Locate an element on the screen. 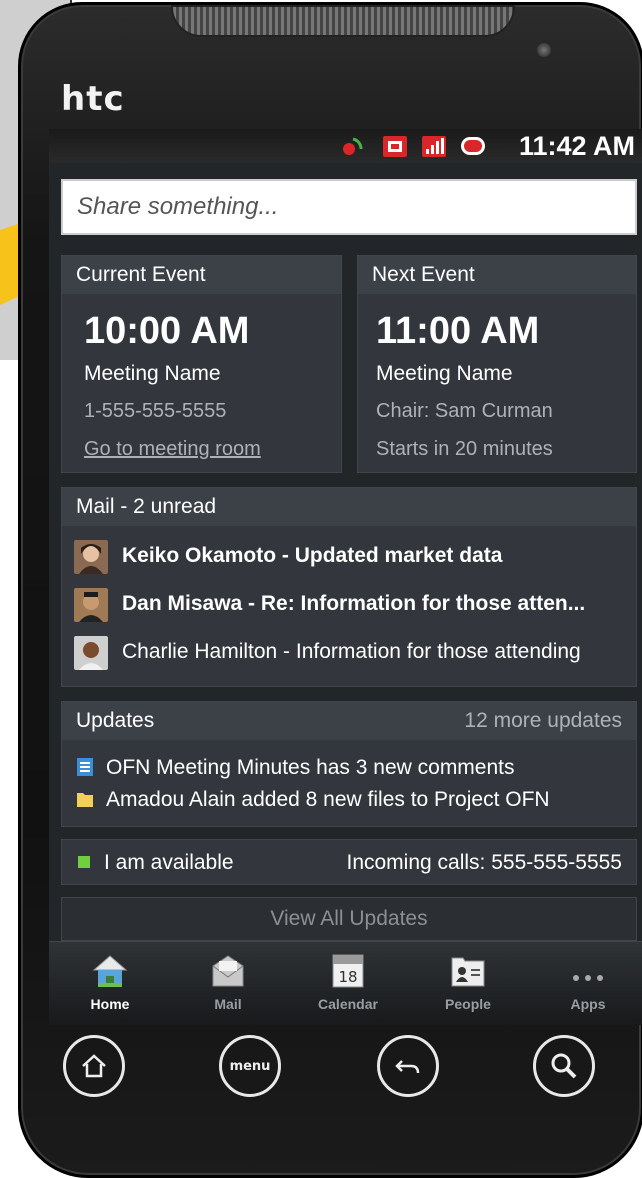 This screenshot has height=1178, width=642. mail-icon is located at coordinates (228, 971).